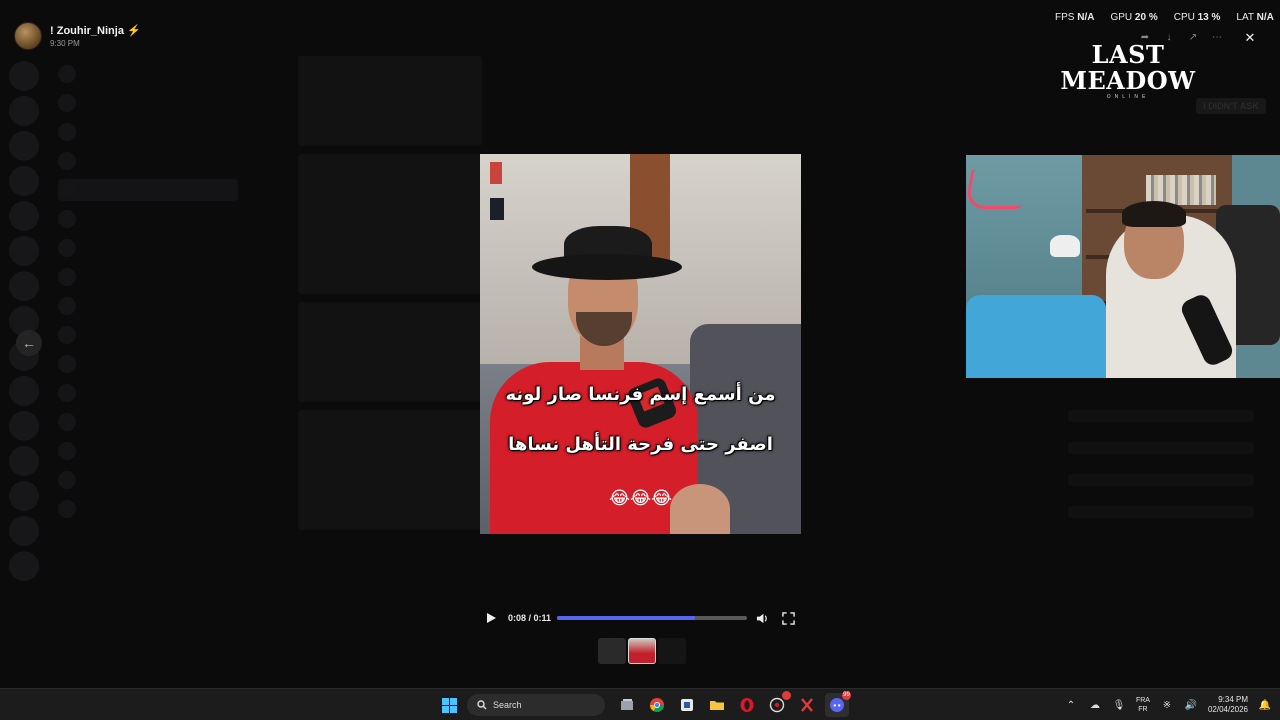 The width and height of the screenshot is (1280, 720). What do you see at coordinates (1191, 705) in the screenshot?
I see `volume-tray-icon: 🔊` at bounding box center [1191, 705].